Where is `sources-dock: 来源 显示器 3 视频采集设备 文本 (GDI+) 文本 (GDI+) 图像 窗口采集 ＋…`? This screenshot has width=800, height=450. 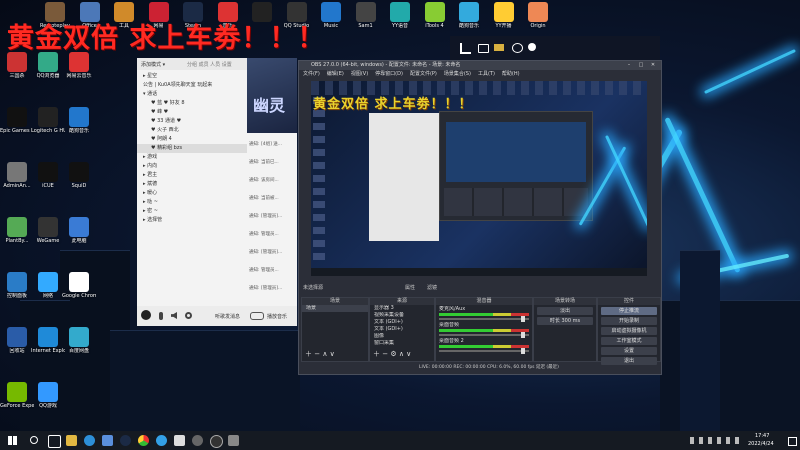 sources-dock: 来源 显示器 3 视频采集设备 文本 (GDI+) 文本 (GDI+) 图像 窗口采集 ＋… is located at coordinates (402, 329).